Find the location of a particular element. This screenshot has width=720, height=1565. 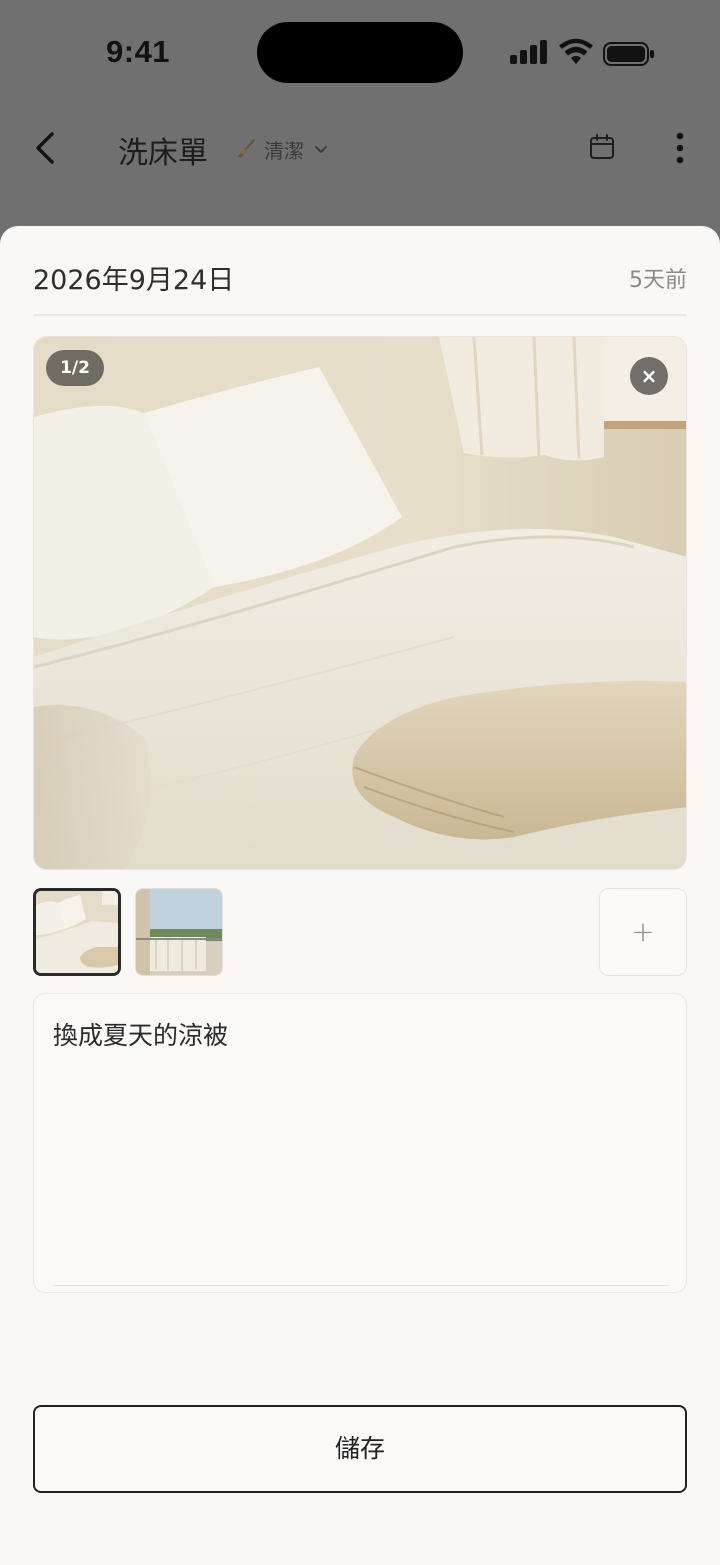

add-photo-button: + is located at coordinates (643, 932).